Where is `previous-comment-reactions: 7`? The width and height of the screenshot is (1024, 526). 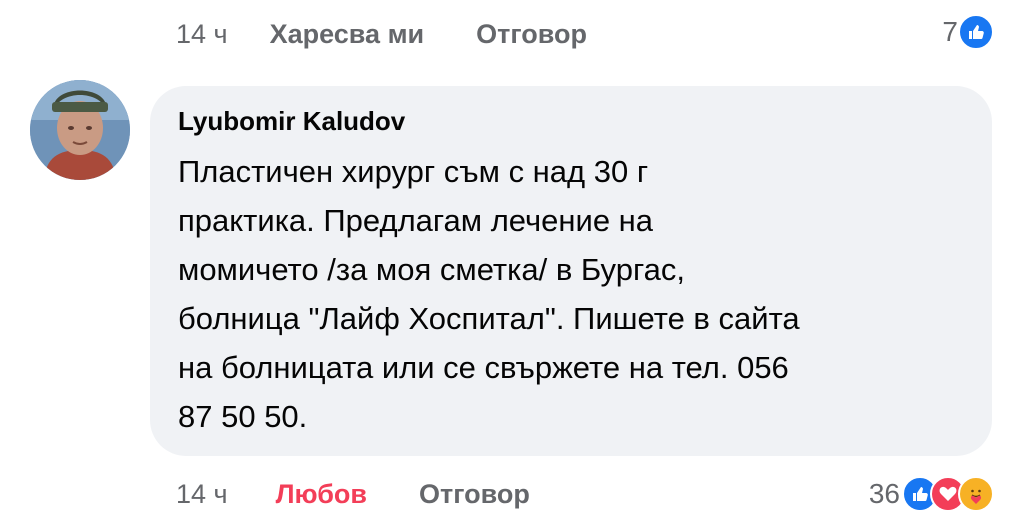 previous-comment-reactions: 7 is located at coordinates (968, 32).